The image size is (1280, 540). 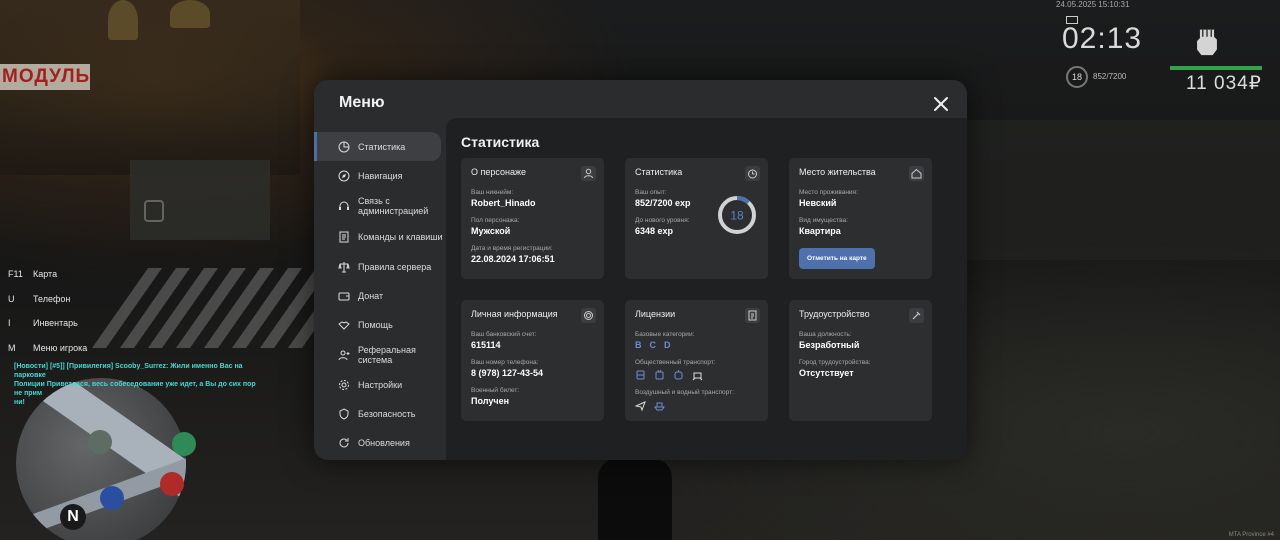 What do you see at coordinates (820, 231) in the screenshot?
I see `property-value: Квартира` at bounding box center [820, 231].